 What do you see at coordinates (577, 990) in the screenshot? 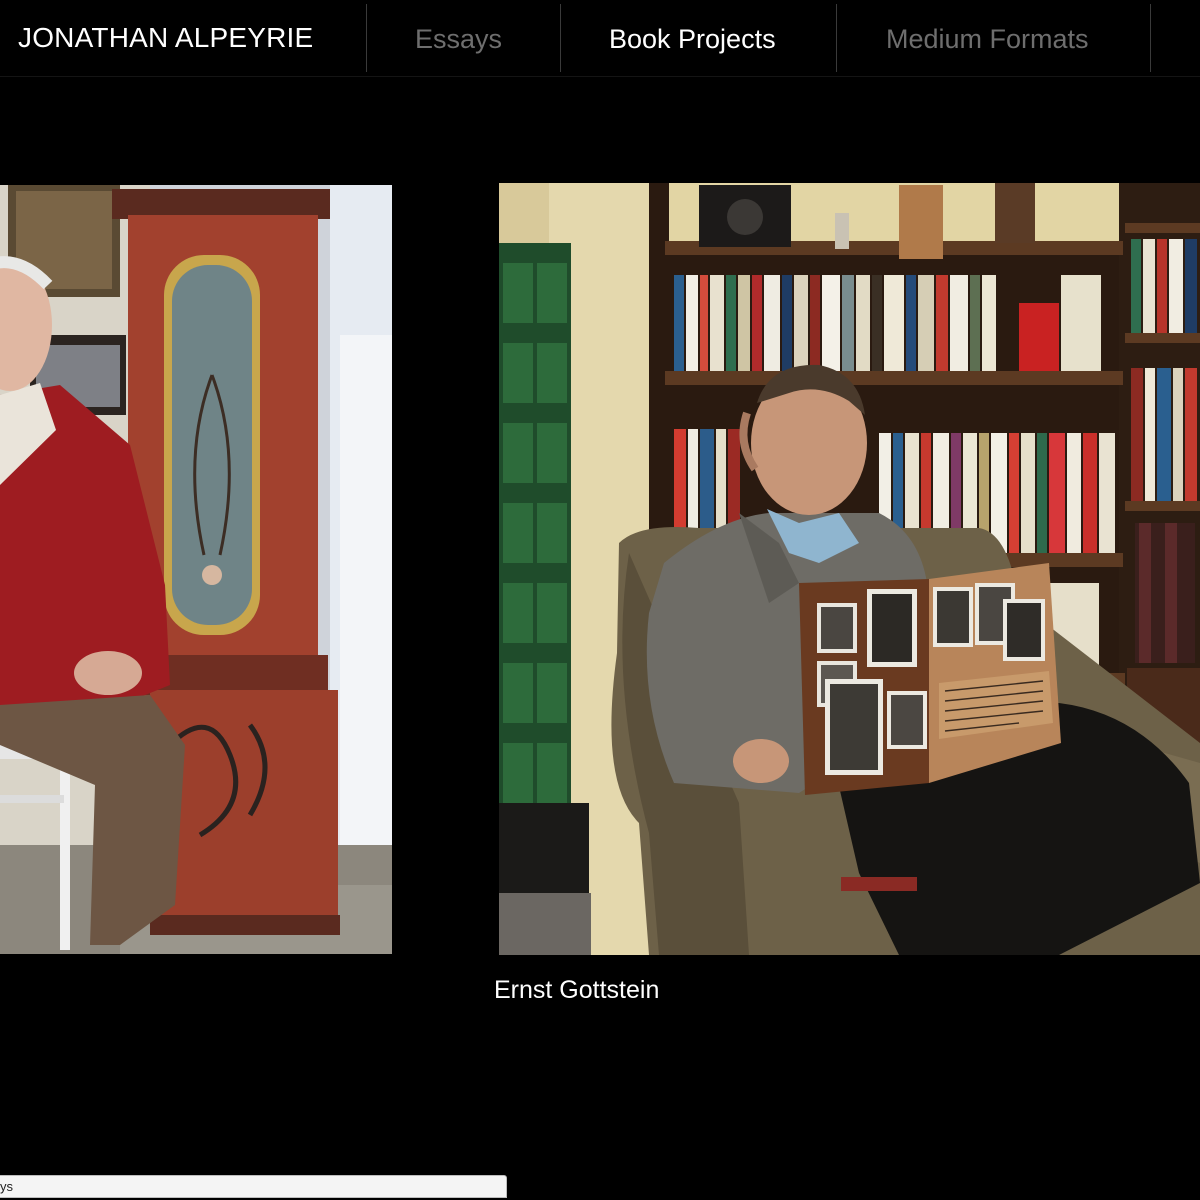
I see `photo-caption: Ernst Gottstein` at bounding box center [577, 990].